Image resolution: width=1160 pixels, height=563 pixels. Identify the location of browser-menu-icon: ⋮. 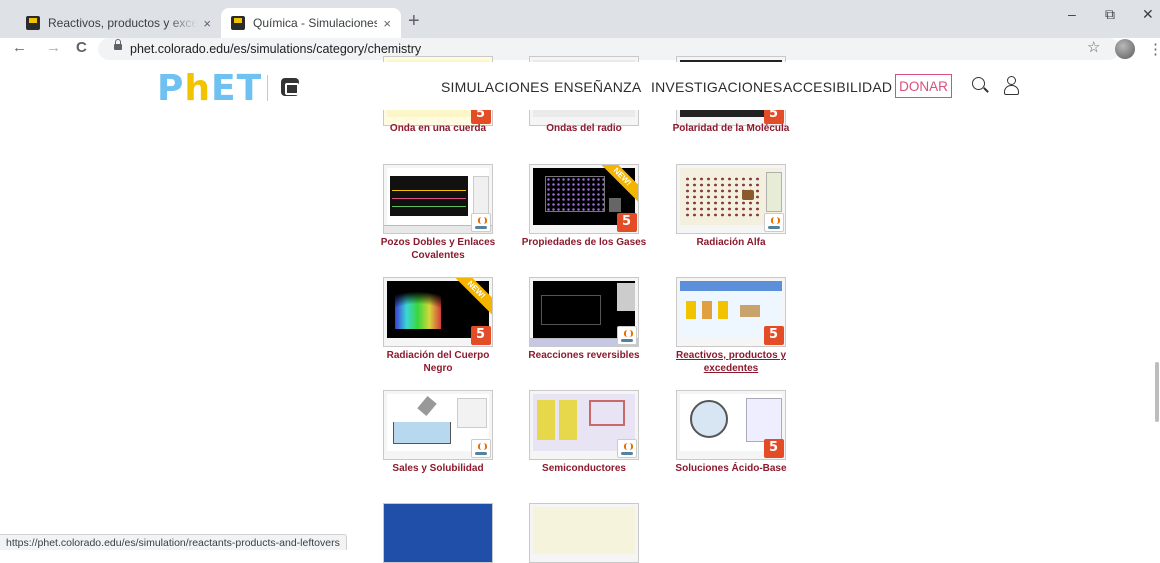
(1154, 49).